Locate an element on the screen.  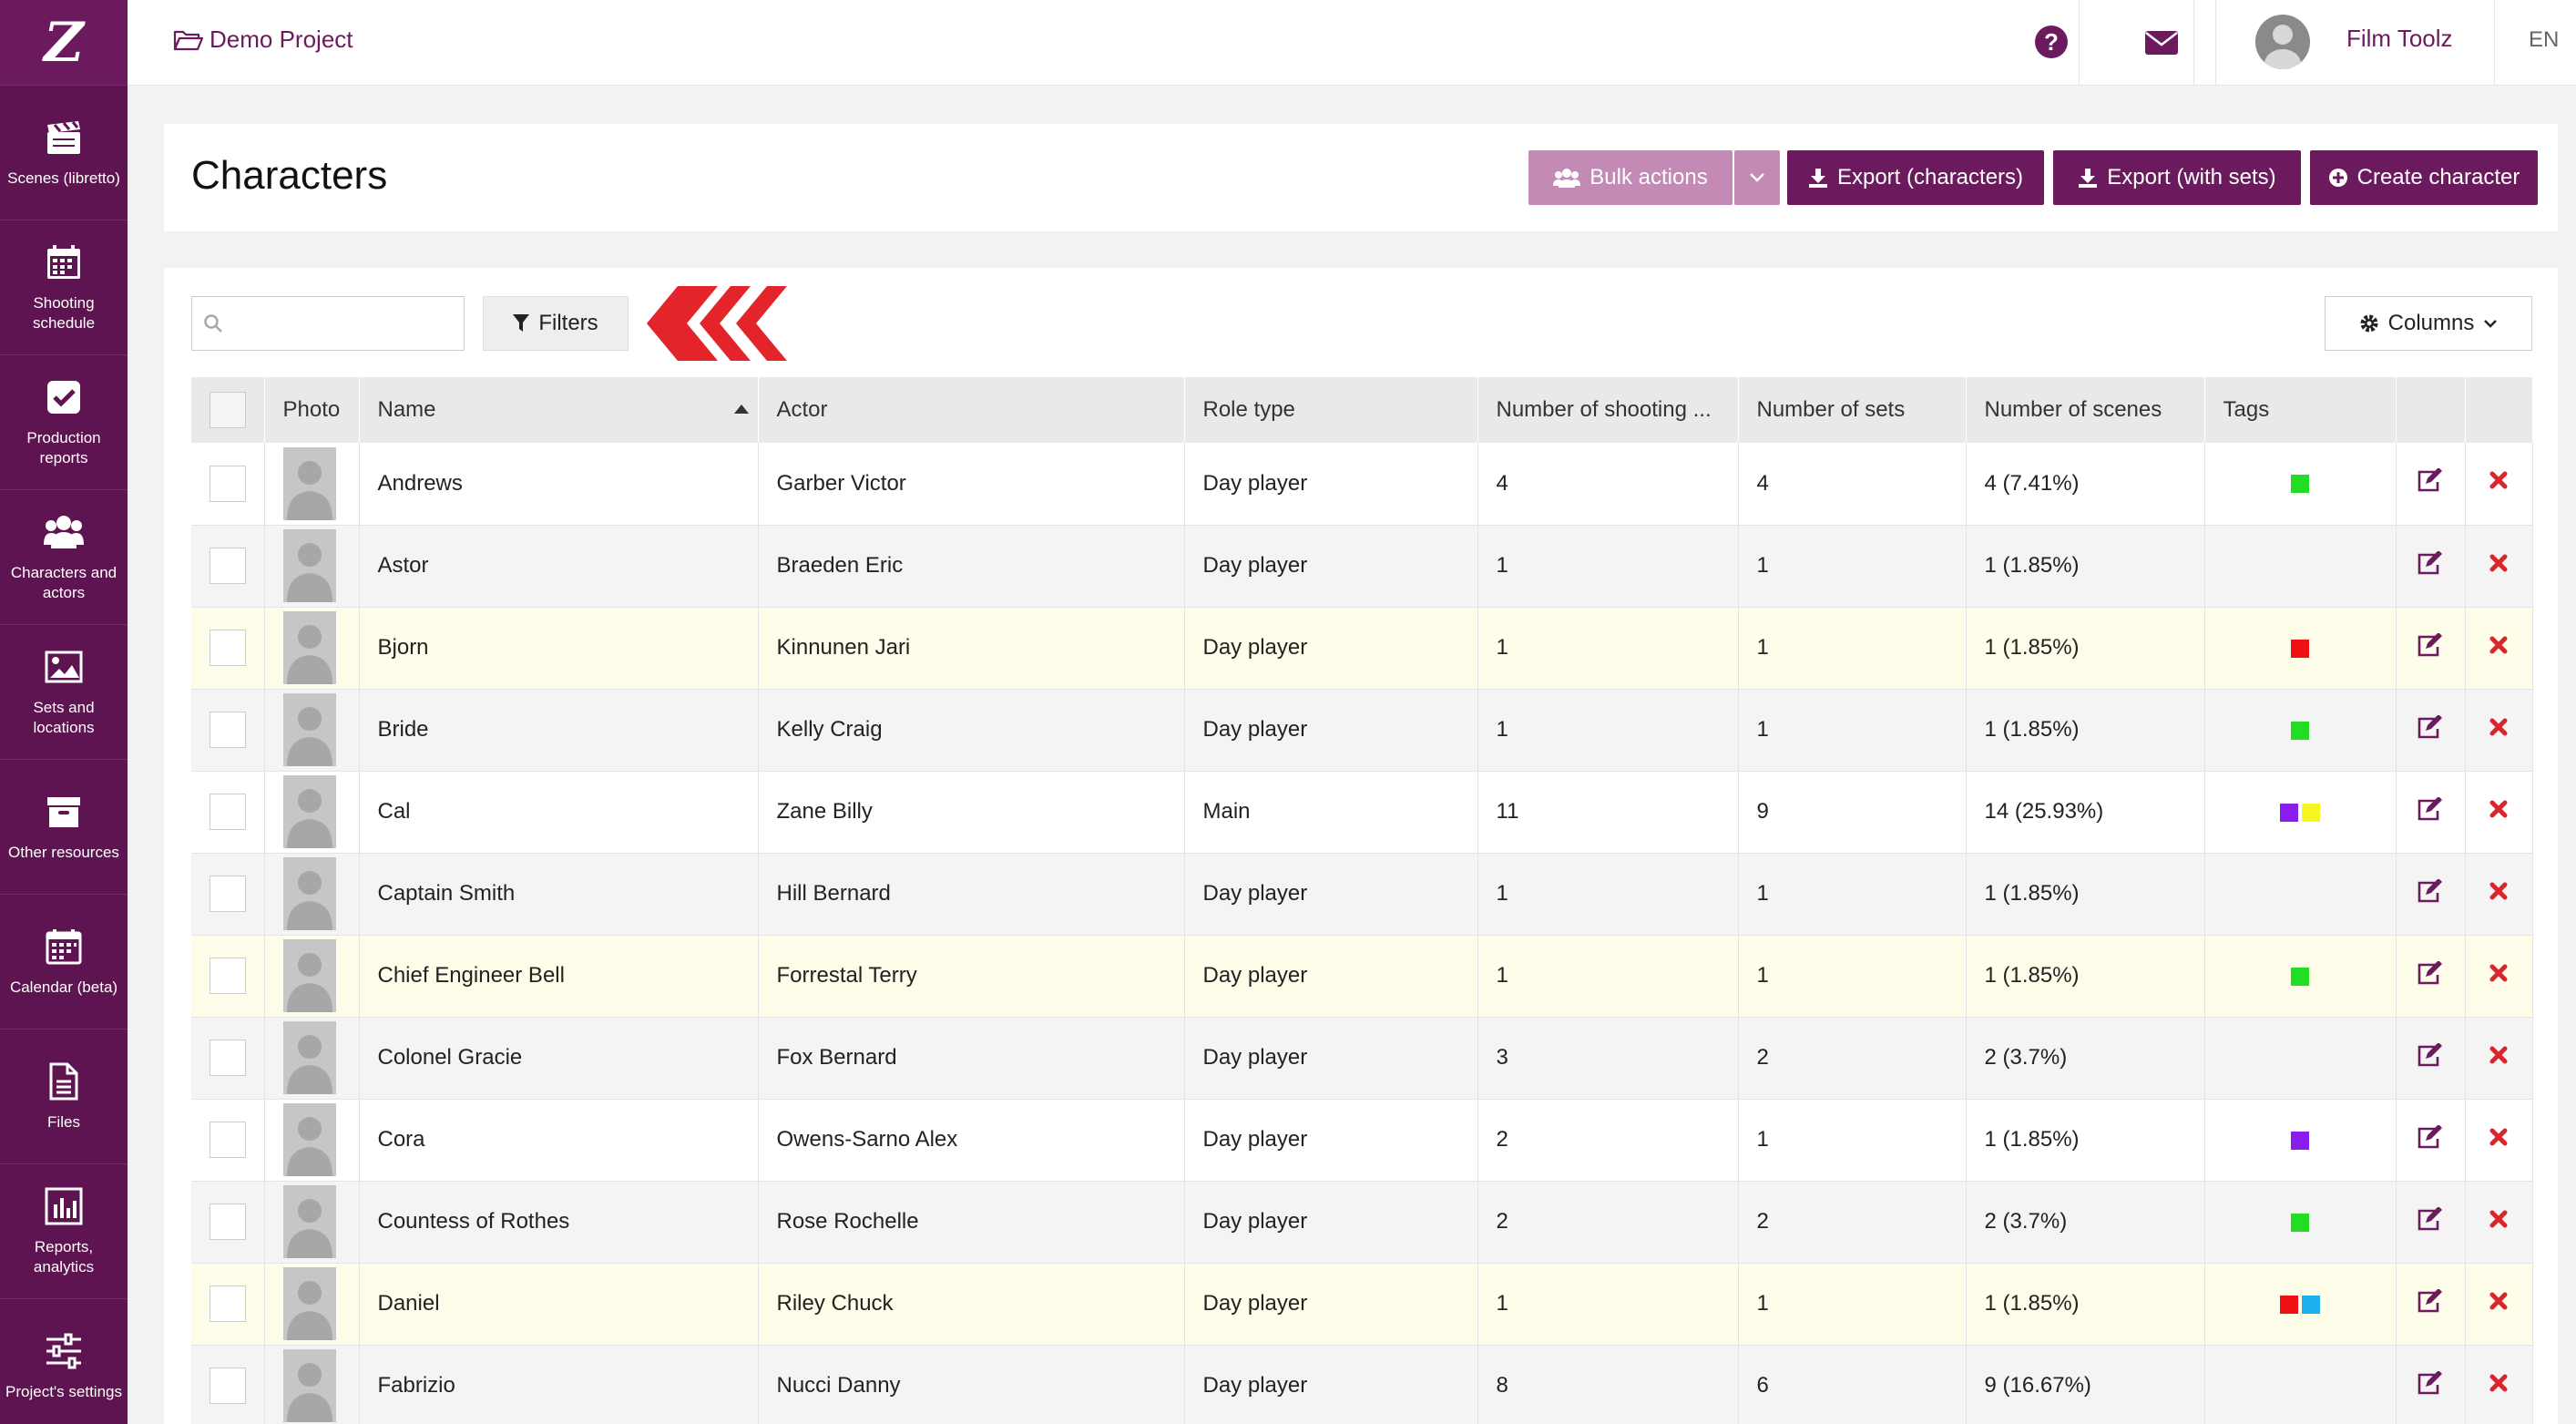
sidebar-item-production-reports: Production reports is located at coordinates (64, 422).